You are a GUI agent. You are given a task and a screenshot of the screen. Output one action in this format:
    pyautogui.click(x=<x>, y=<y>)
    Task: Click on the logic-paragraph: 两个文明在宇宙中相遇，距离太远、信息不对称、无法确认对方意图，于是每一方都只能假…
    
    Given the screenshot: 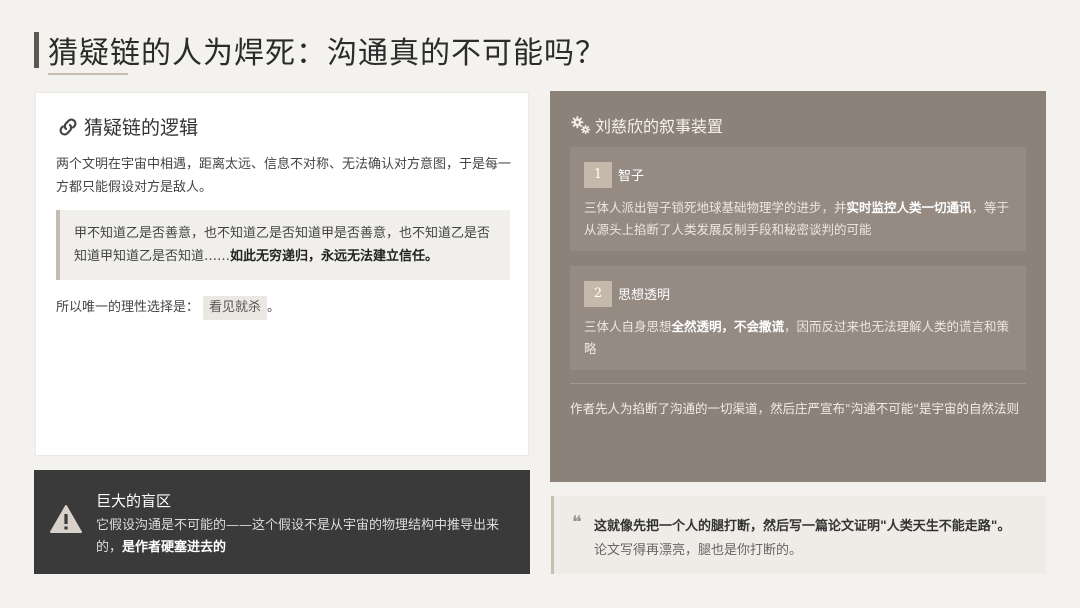 What is the action you would take?
    pyautogui.click(x=284, y=176)
    